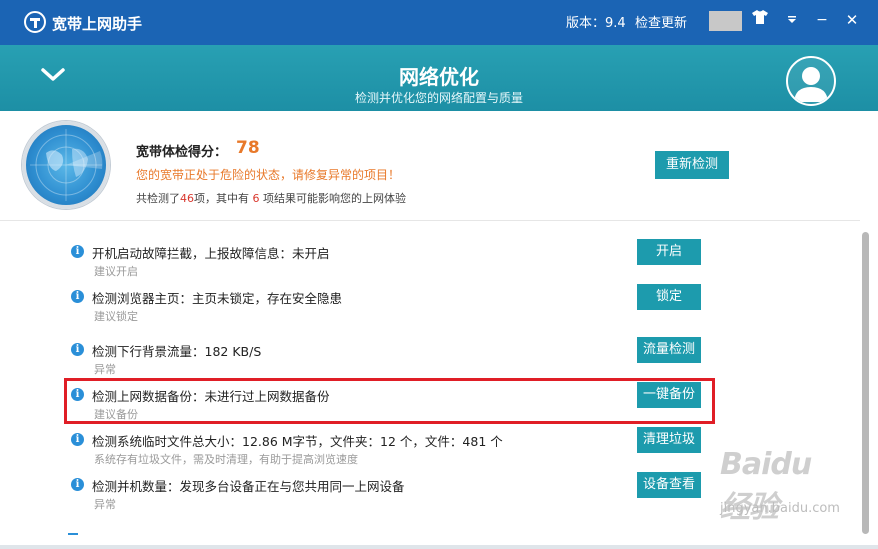 The height and width of the screenshot is (549, 878). What do you see at coordinates (211, 253) in the screenshot?
I see `item-title: 开机启动故障拦截，上报故障信息：未开启` at bounding box center [211, 253].